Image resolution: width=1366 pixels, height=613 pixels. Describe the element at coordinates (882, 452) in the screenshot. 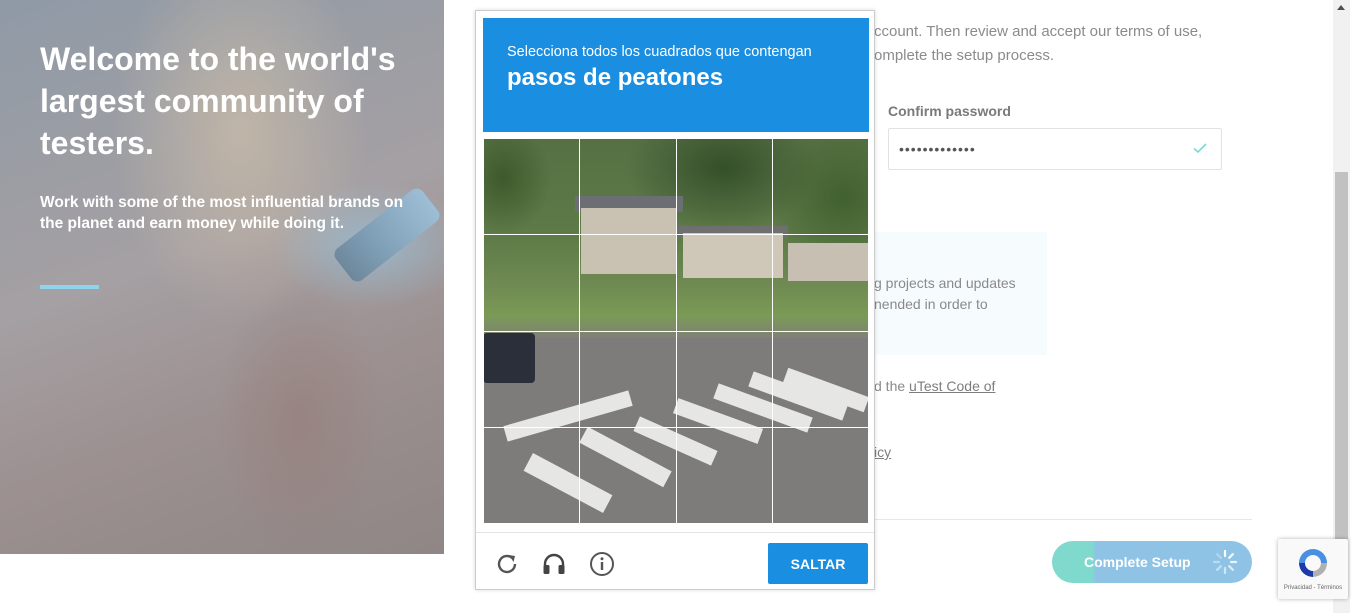

I see `privacy-policy-link: icy` at that location.